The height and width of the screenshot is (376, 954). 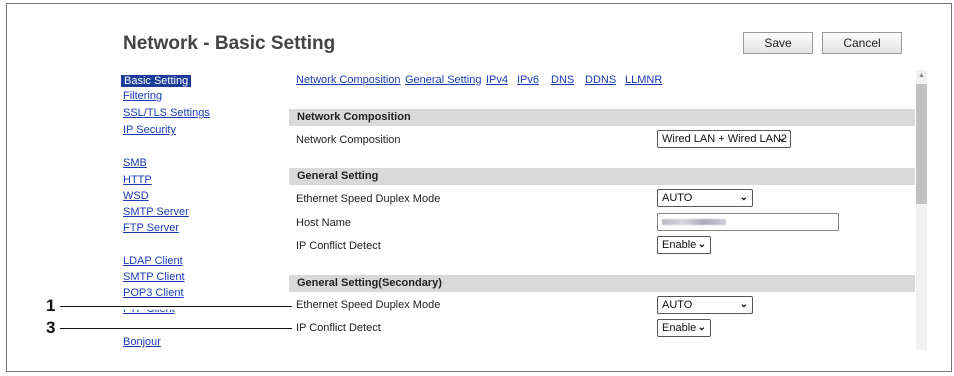 I want to click on sidebar-item-bonjour: Bonjour, so click(x=142, y=342).